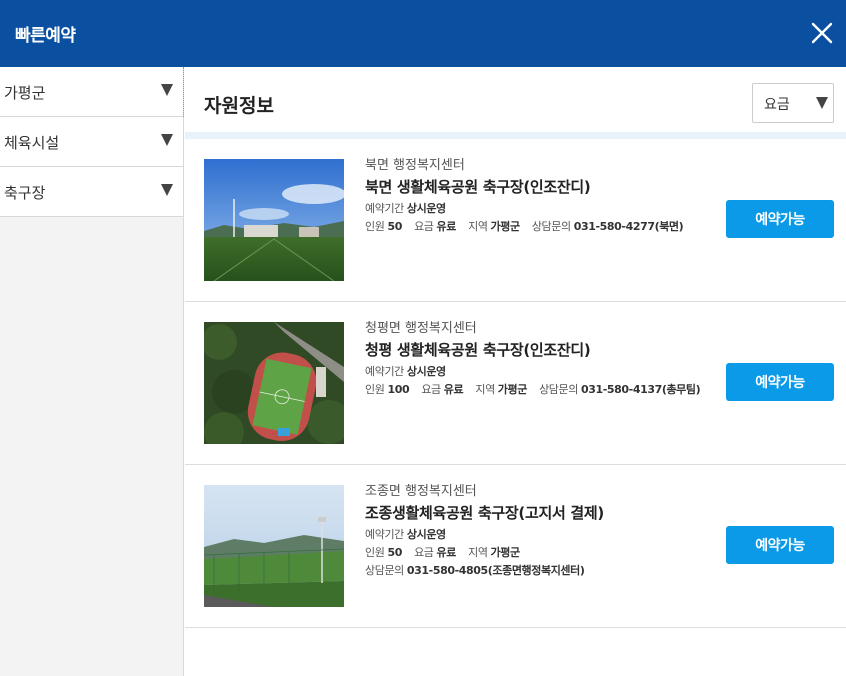 This screenshot has width=846, height=676. What do you see at coordinates (545, 350) in the screenshot?
I see `item-name: 청평 생활체육공원 축구장(인조잔디)` at bounding box center [545, 350].